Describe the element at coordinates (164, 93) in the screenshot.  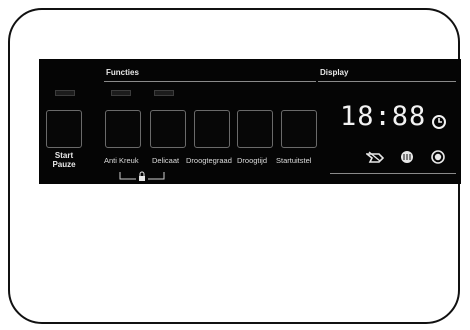
I see `delicaat-led` at that location.